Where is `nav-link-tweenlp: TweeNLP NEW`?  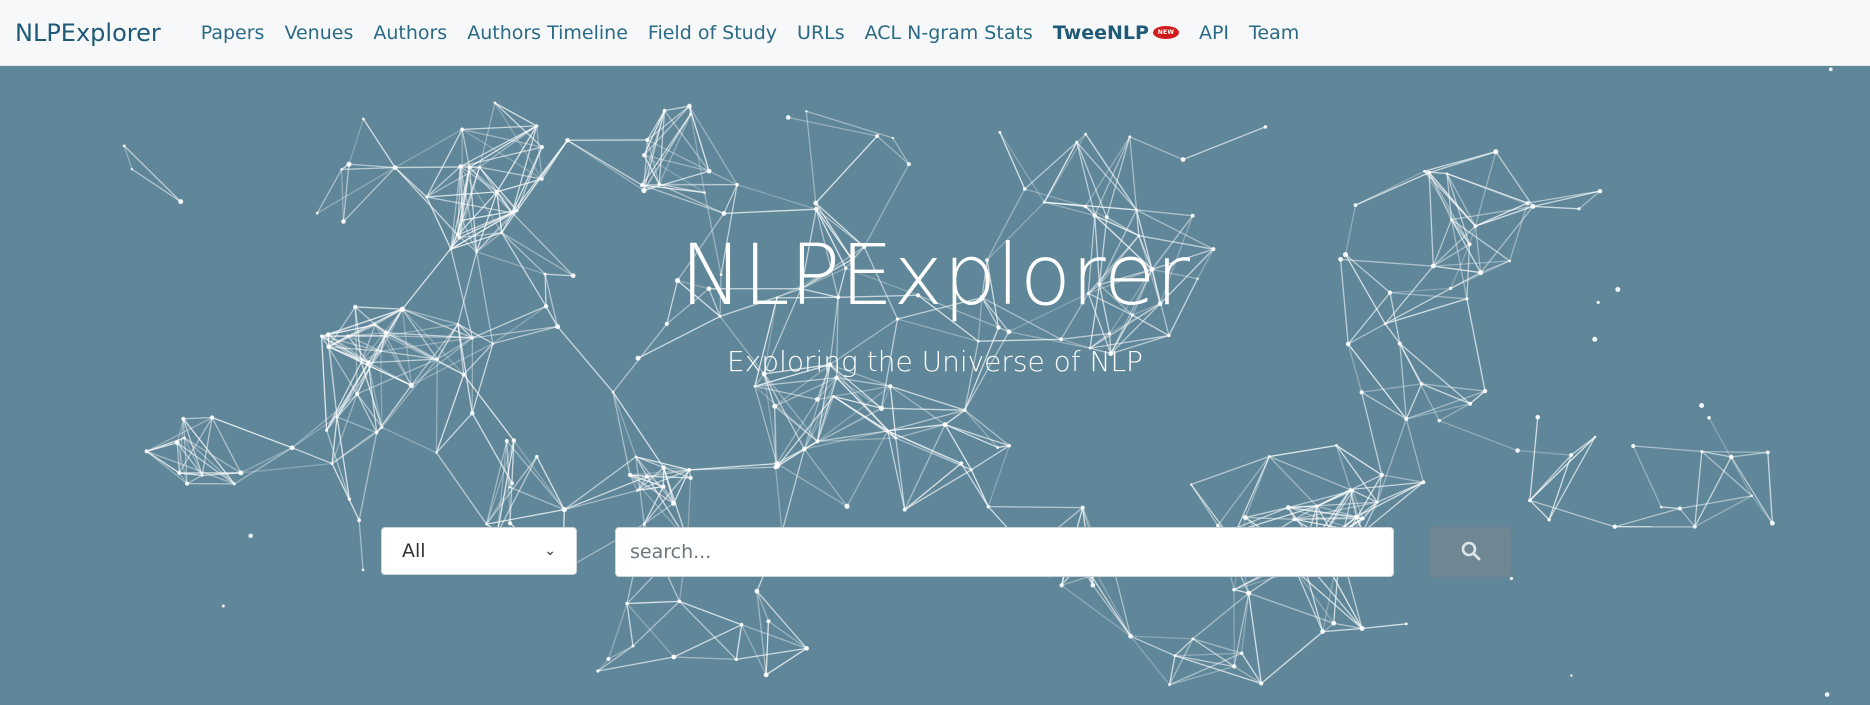
nav-link-tweenlp: TweeNLP NEW is located at coordinates (1116, 33).